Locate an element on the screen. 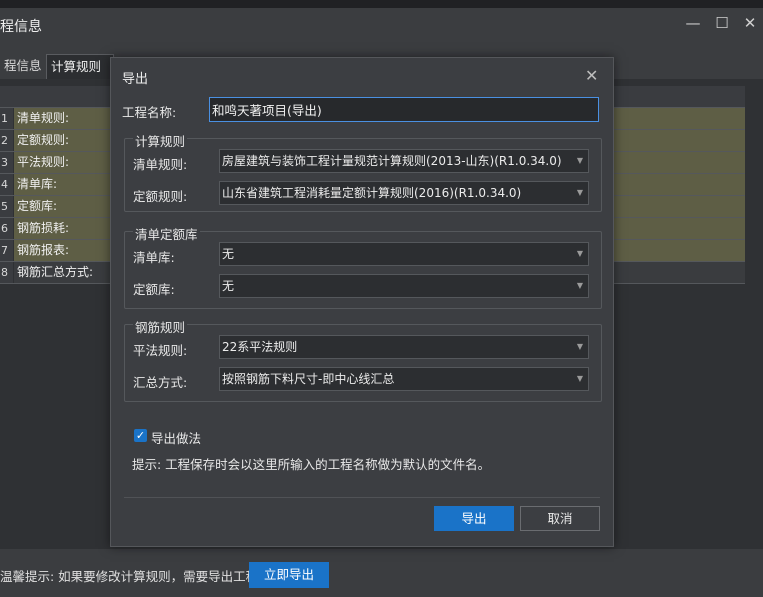 The width and height of the screenshot is (763, 597). bottom-hint-text: 温馨提示: 如果要修改计算规则，需要导出工程 is located at coordinates (129, 576).